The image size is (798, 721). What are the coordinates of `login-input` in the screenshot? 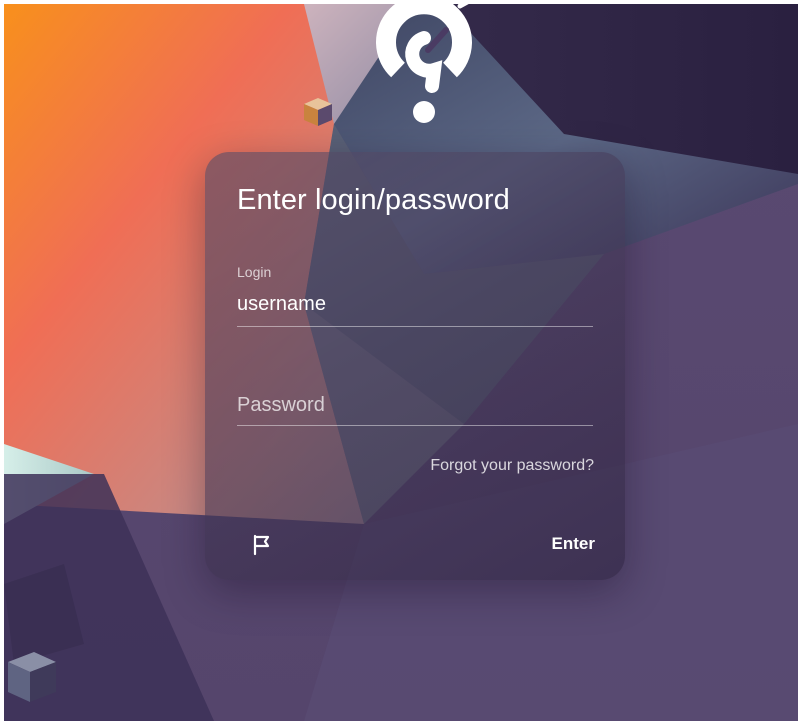 It's located at (415, 304).